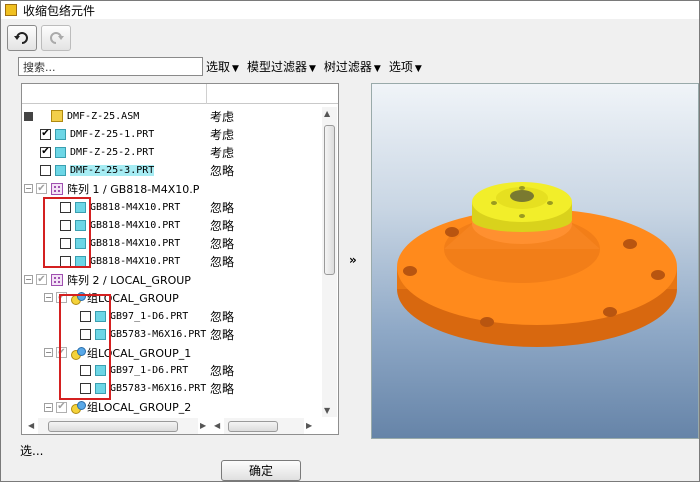 The width and height of the screenshot is (700, 482). I want to click on assembly-icon, so click(57, 116).